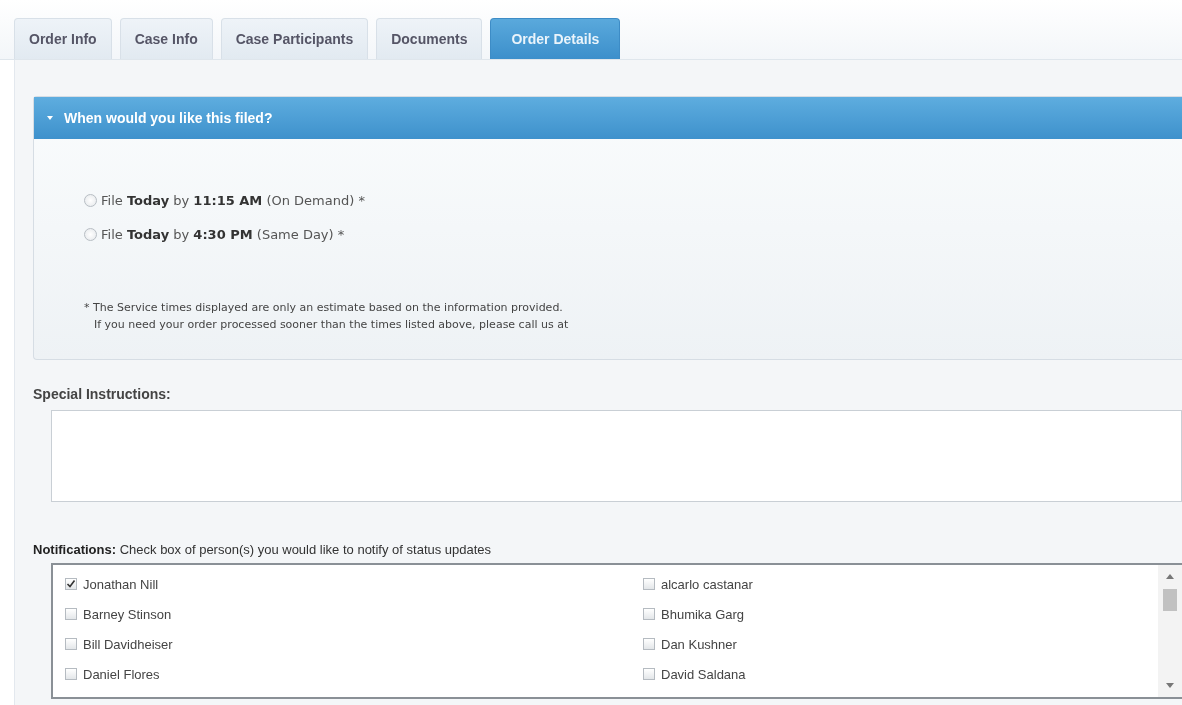  Describe the element at coordinates (127, 614) in the screenshot. I see `person-name: Barney Stinson` at that location.